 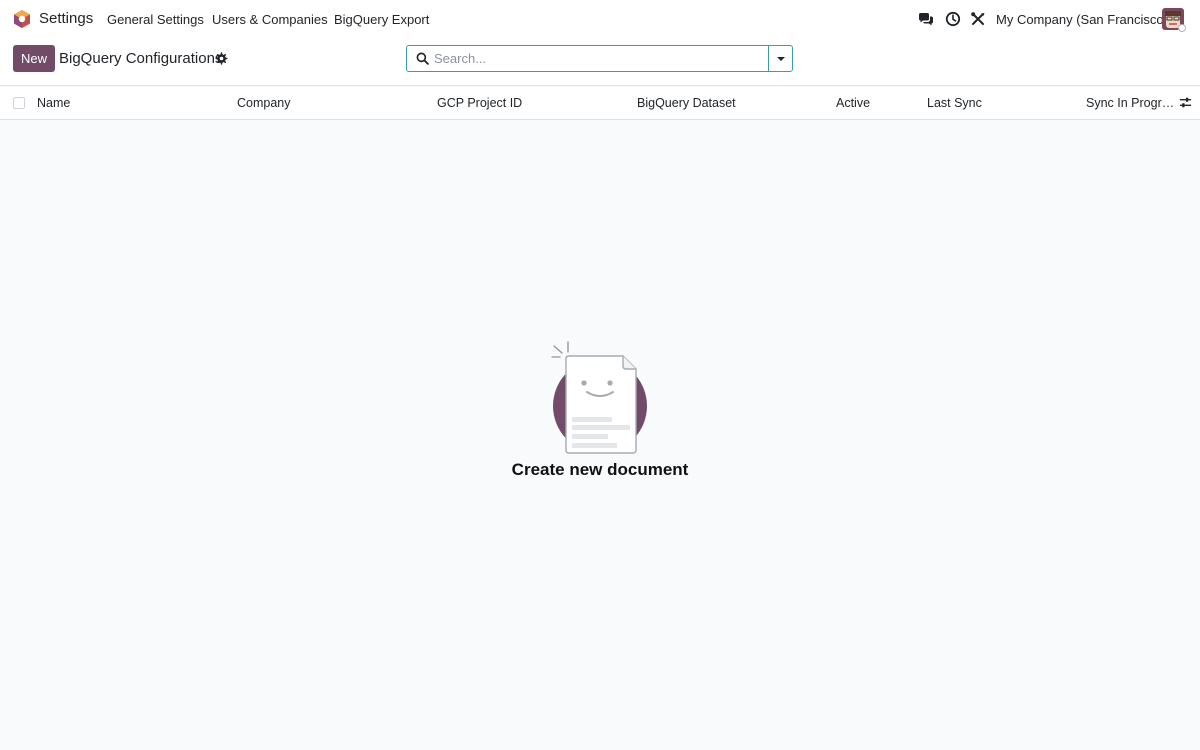 I want to click on control-panel: New BigQuery Configurations, so click(x=600, y=62).